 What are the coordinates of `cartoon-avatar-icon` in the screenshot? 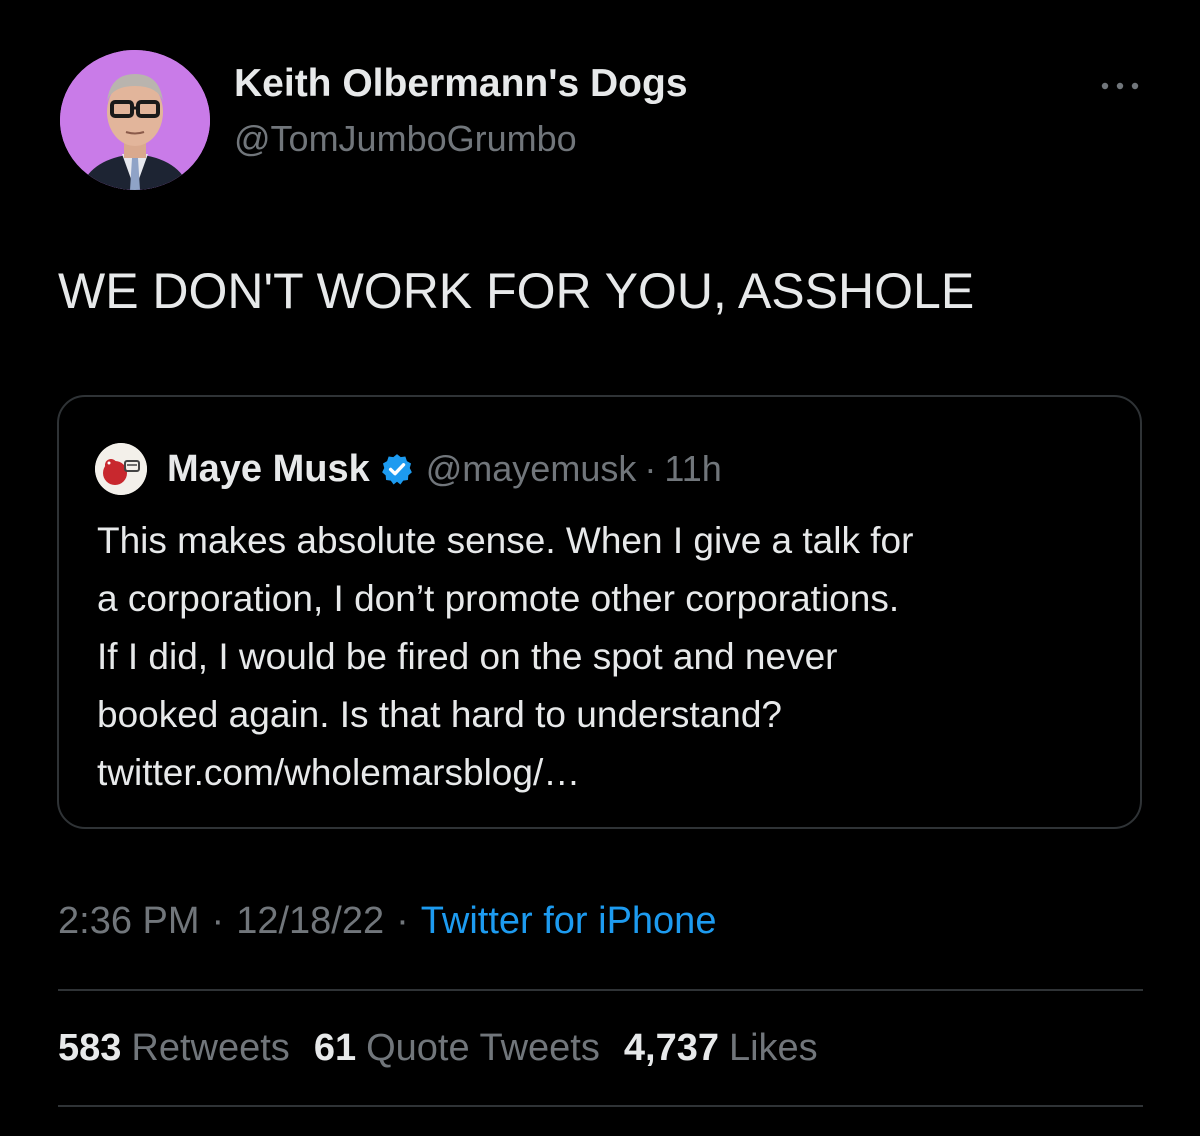 It's located at (121, 469).